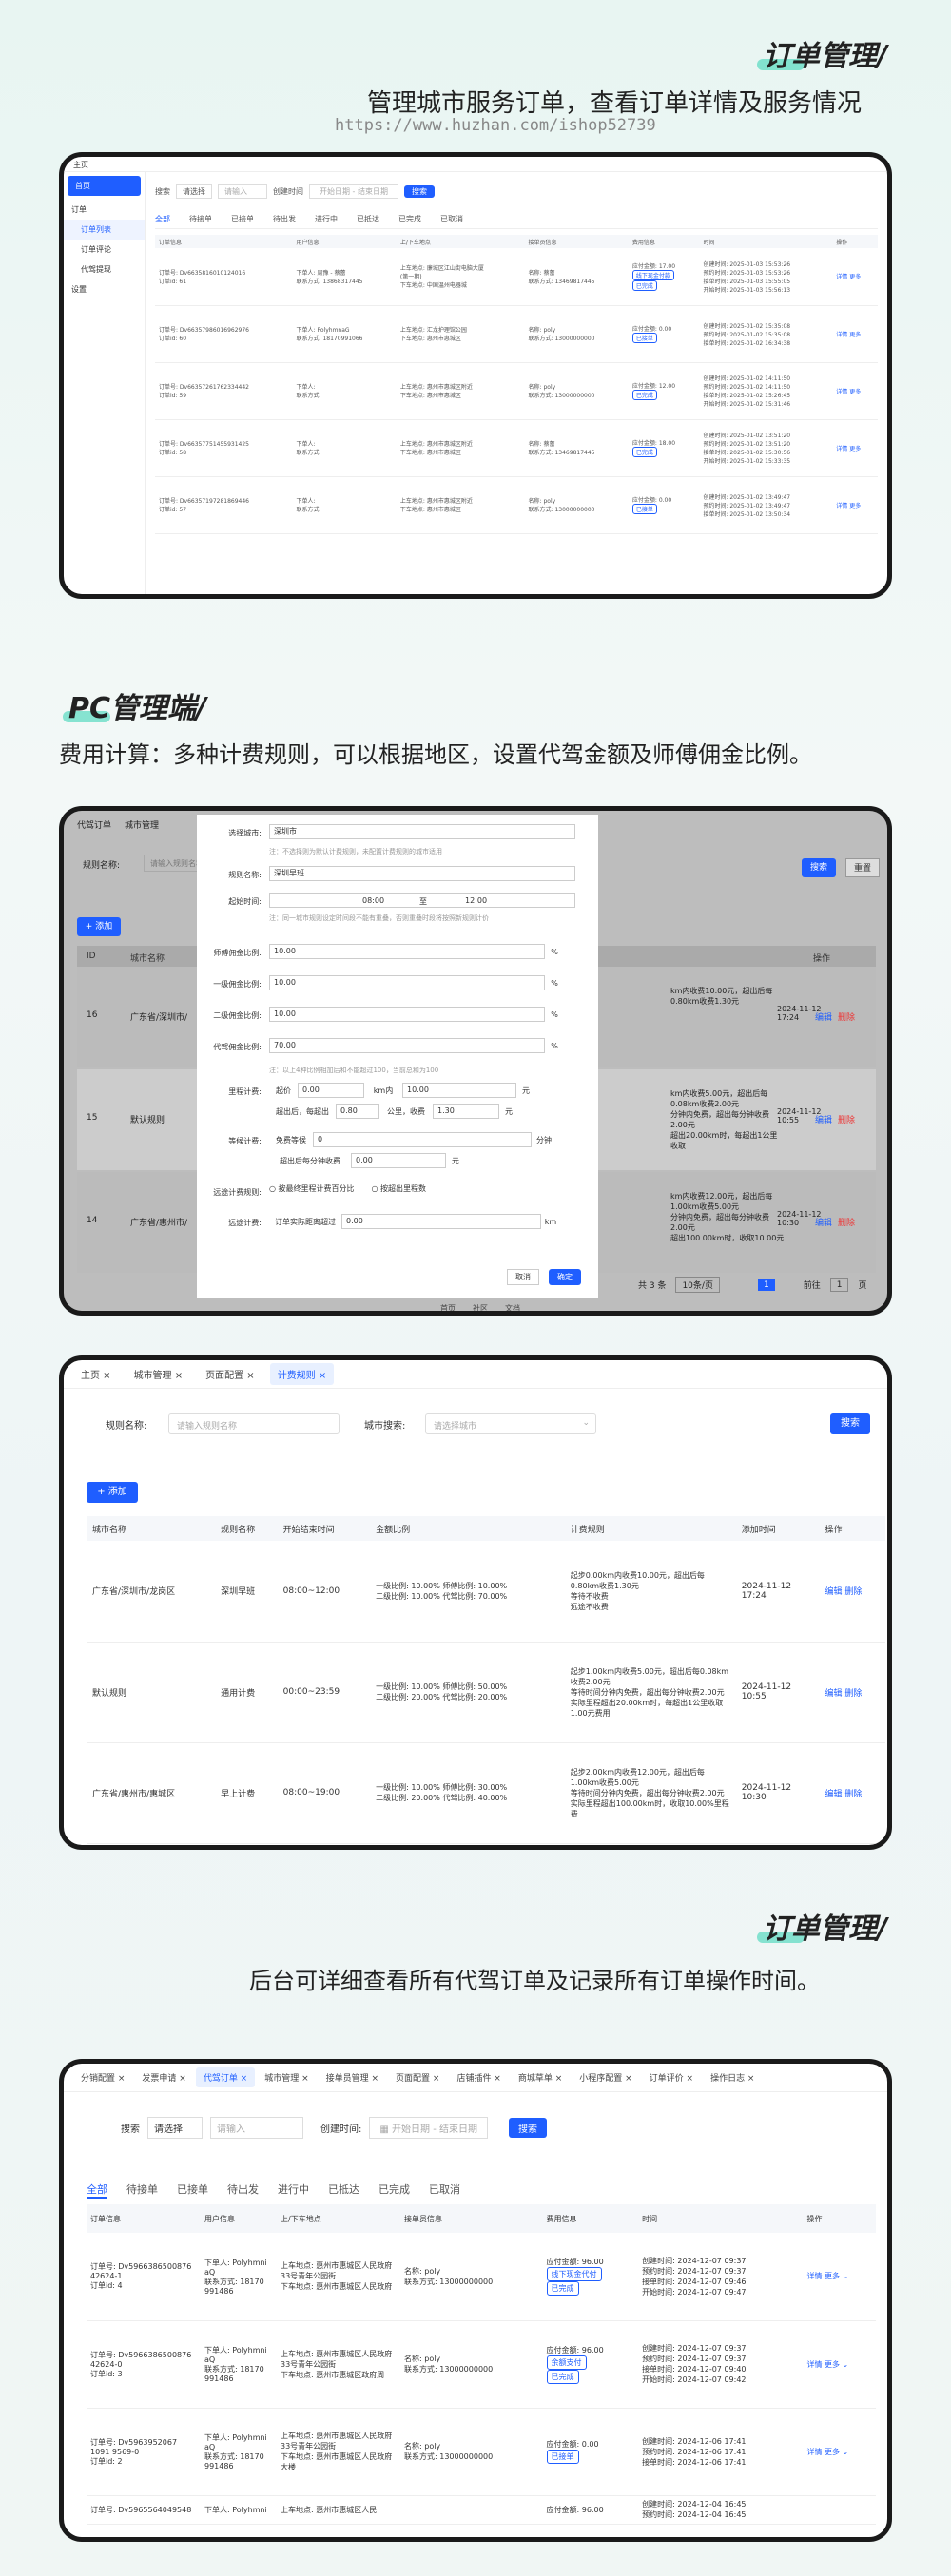  I want to click on page-tab: 小程序配置 ×, so click(605, 2077).